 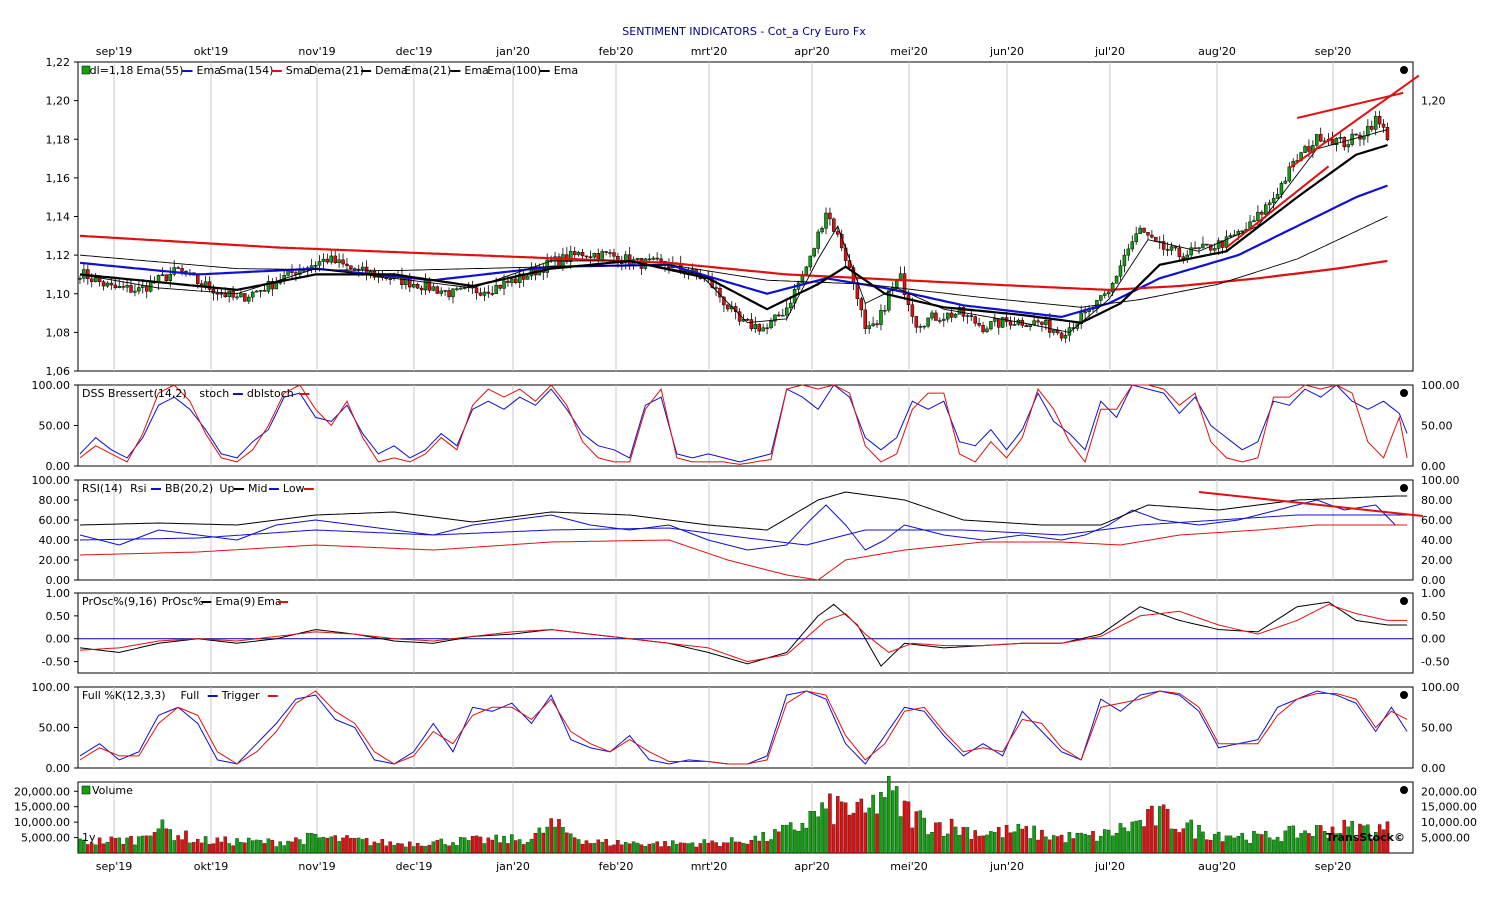 What do you see at coordinates (1109, 51) in the screenshot?
I see `x-tick-label-top: jul'20` at bounding box center [1109, 51].